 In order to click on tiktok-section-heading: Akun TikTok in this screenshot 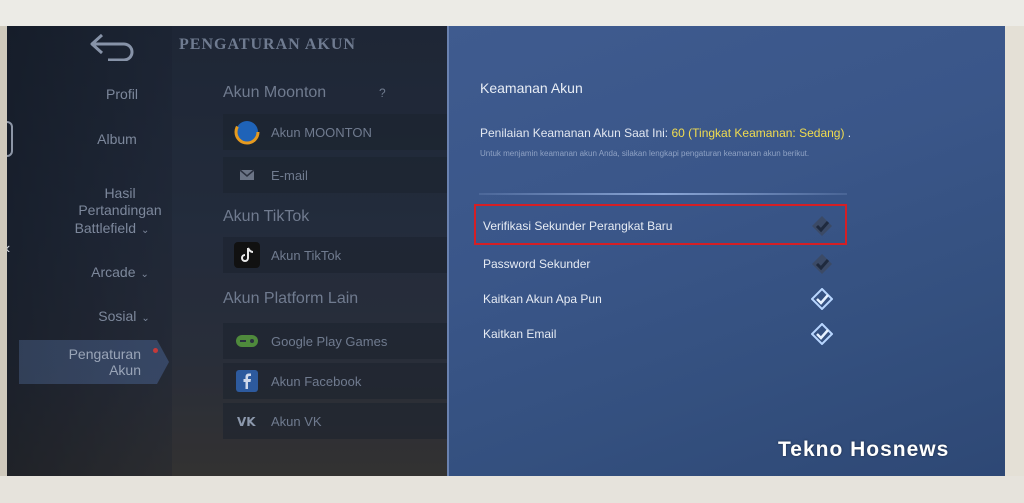, I will do `click(266, 216)`.